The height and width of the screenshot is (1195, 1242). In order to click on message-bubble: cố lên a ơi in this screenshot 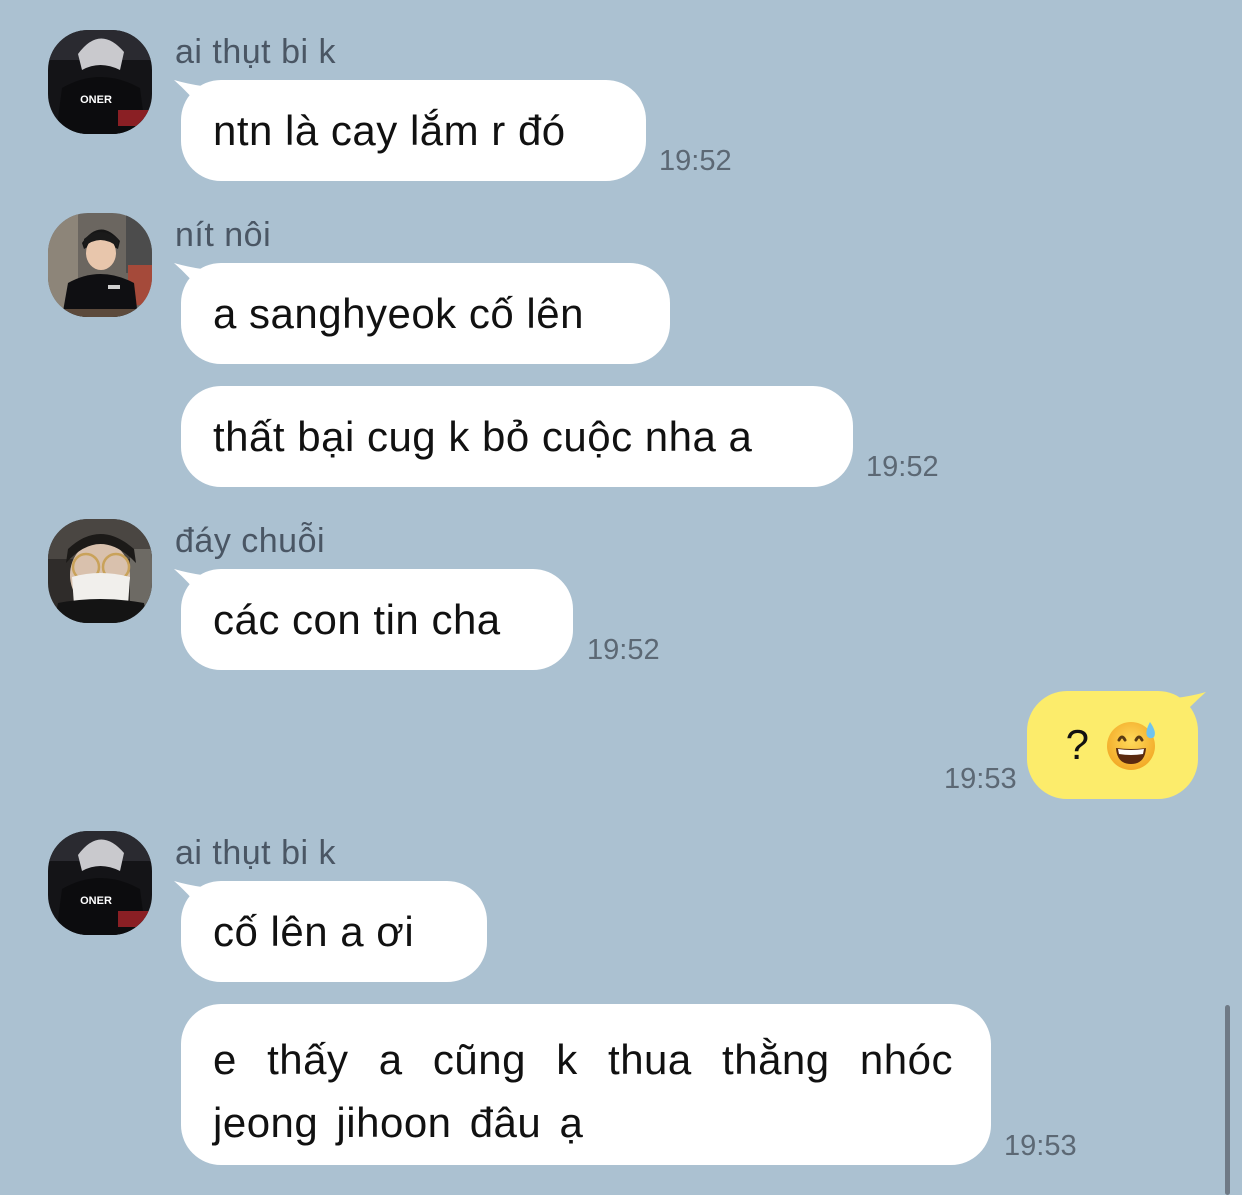, I will do `click(334, 931)`.